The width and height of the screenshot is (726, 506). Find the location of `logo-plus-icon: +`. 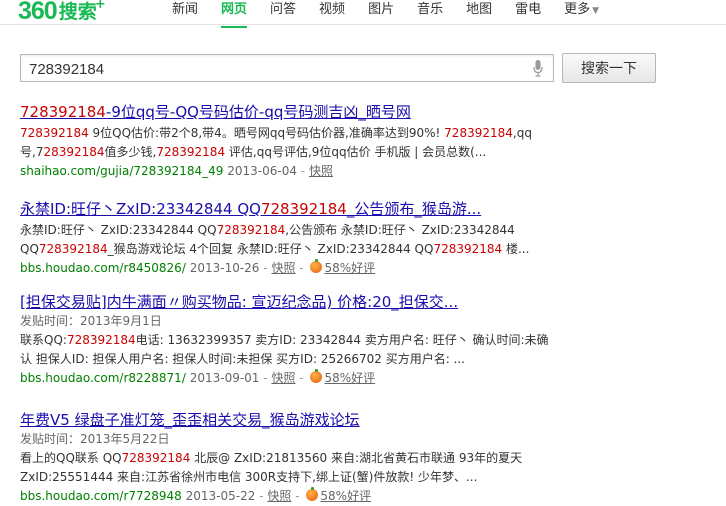

logo-plus-icon: + is located at coordinates (100, 6).